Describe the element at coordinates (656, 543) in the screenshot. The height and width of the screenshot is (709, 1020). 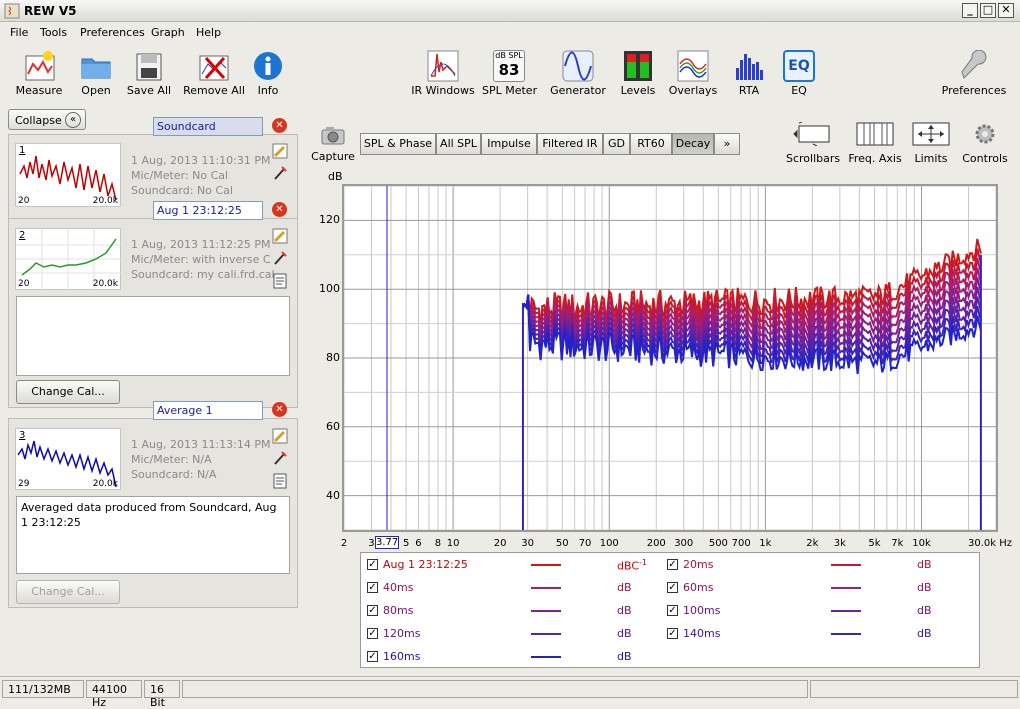
I see `x-tick-label: 200` at that location.